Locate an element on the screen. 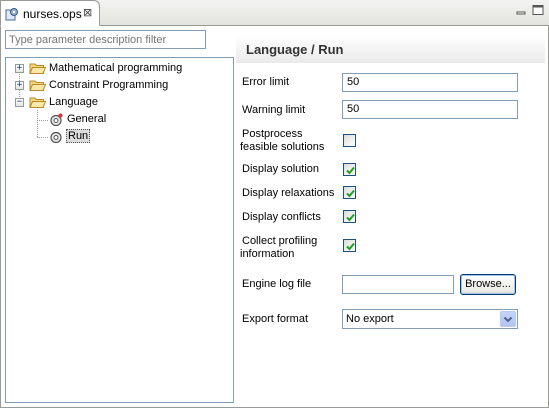 Image resolution: width=549 pixels, height=408 pixels. warning-limit-field: 50 is located at coordinates (430, 109).